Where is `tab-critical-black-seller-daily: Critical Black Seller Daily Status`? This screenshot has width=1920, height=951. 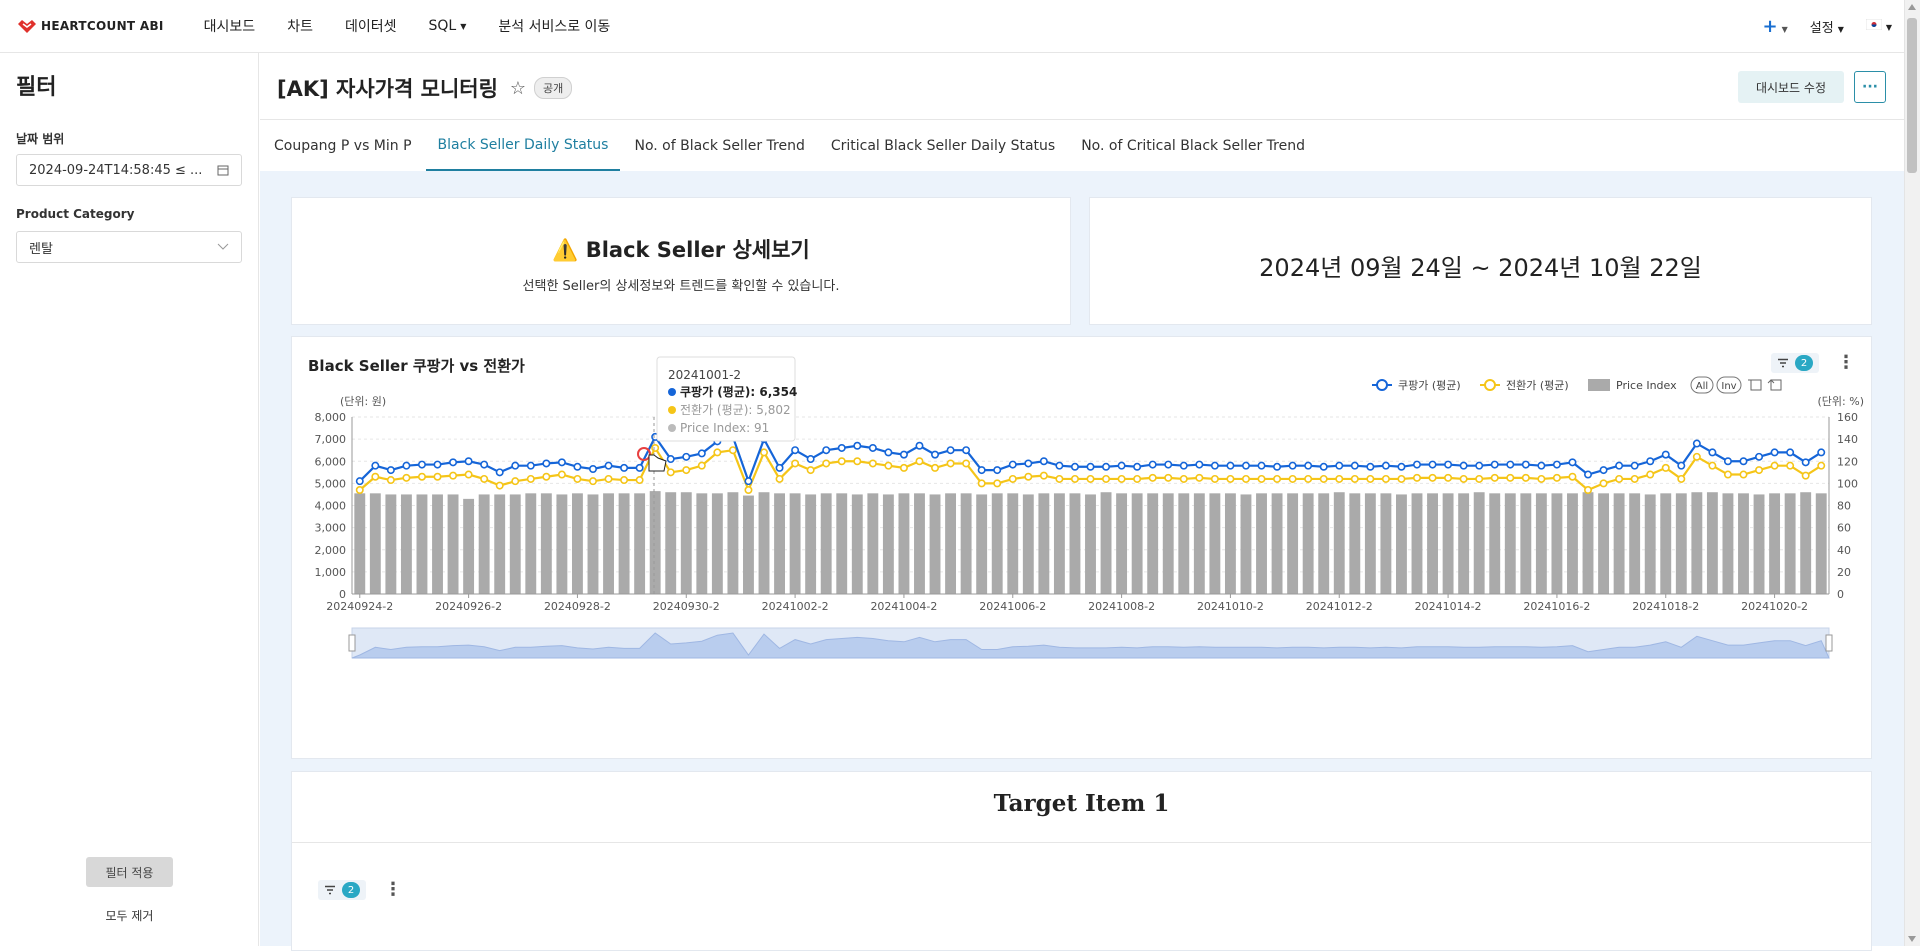
tab-critical-black-seller-daily: Critical Black Seller Daily Status is located at coordinates (943, 145).